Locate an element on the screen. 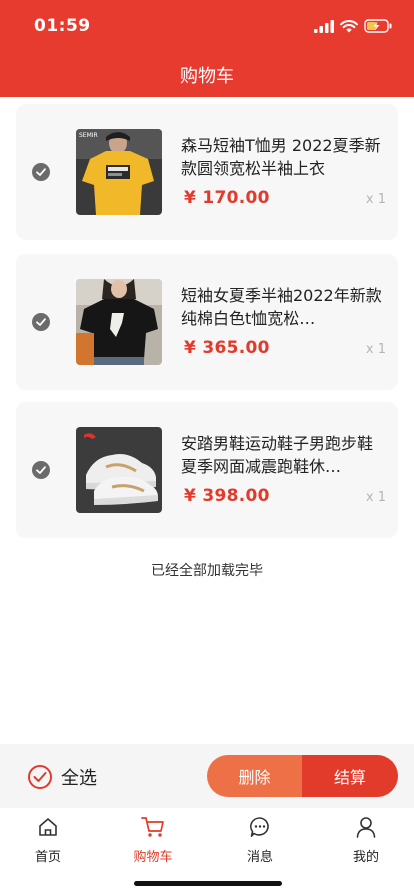 The width and height of the screenshot is (414, 896). cart-icon is located at coordinates (152, 827).